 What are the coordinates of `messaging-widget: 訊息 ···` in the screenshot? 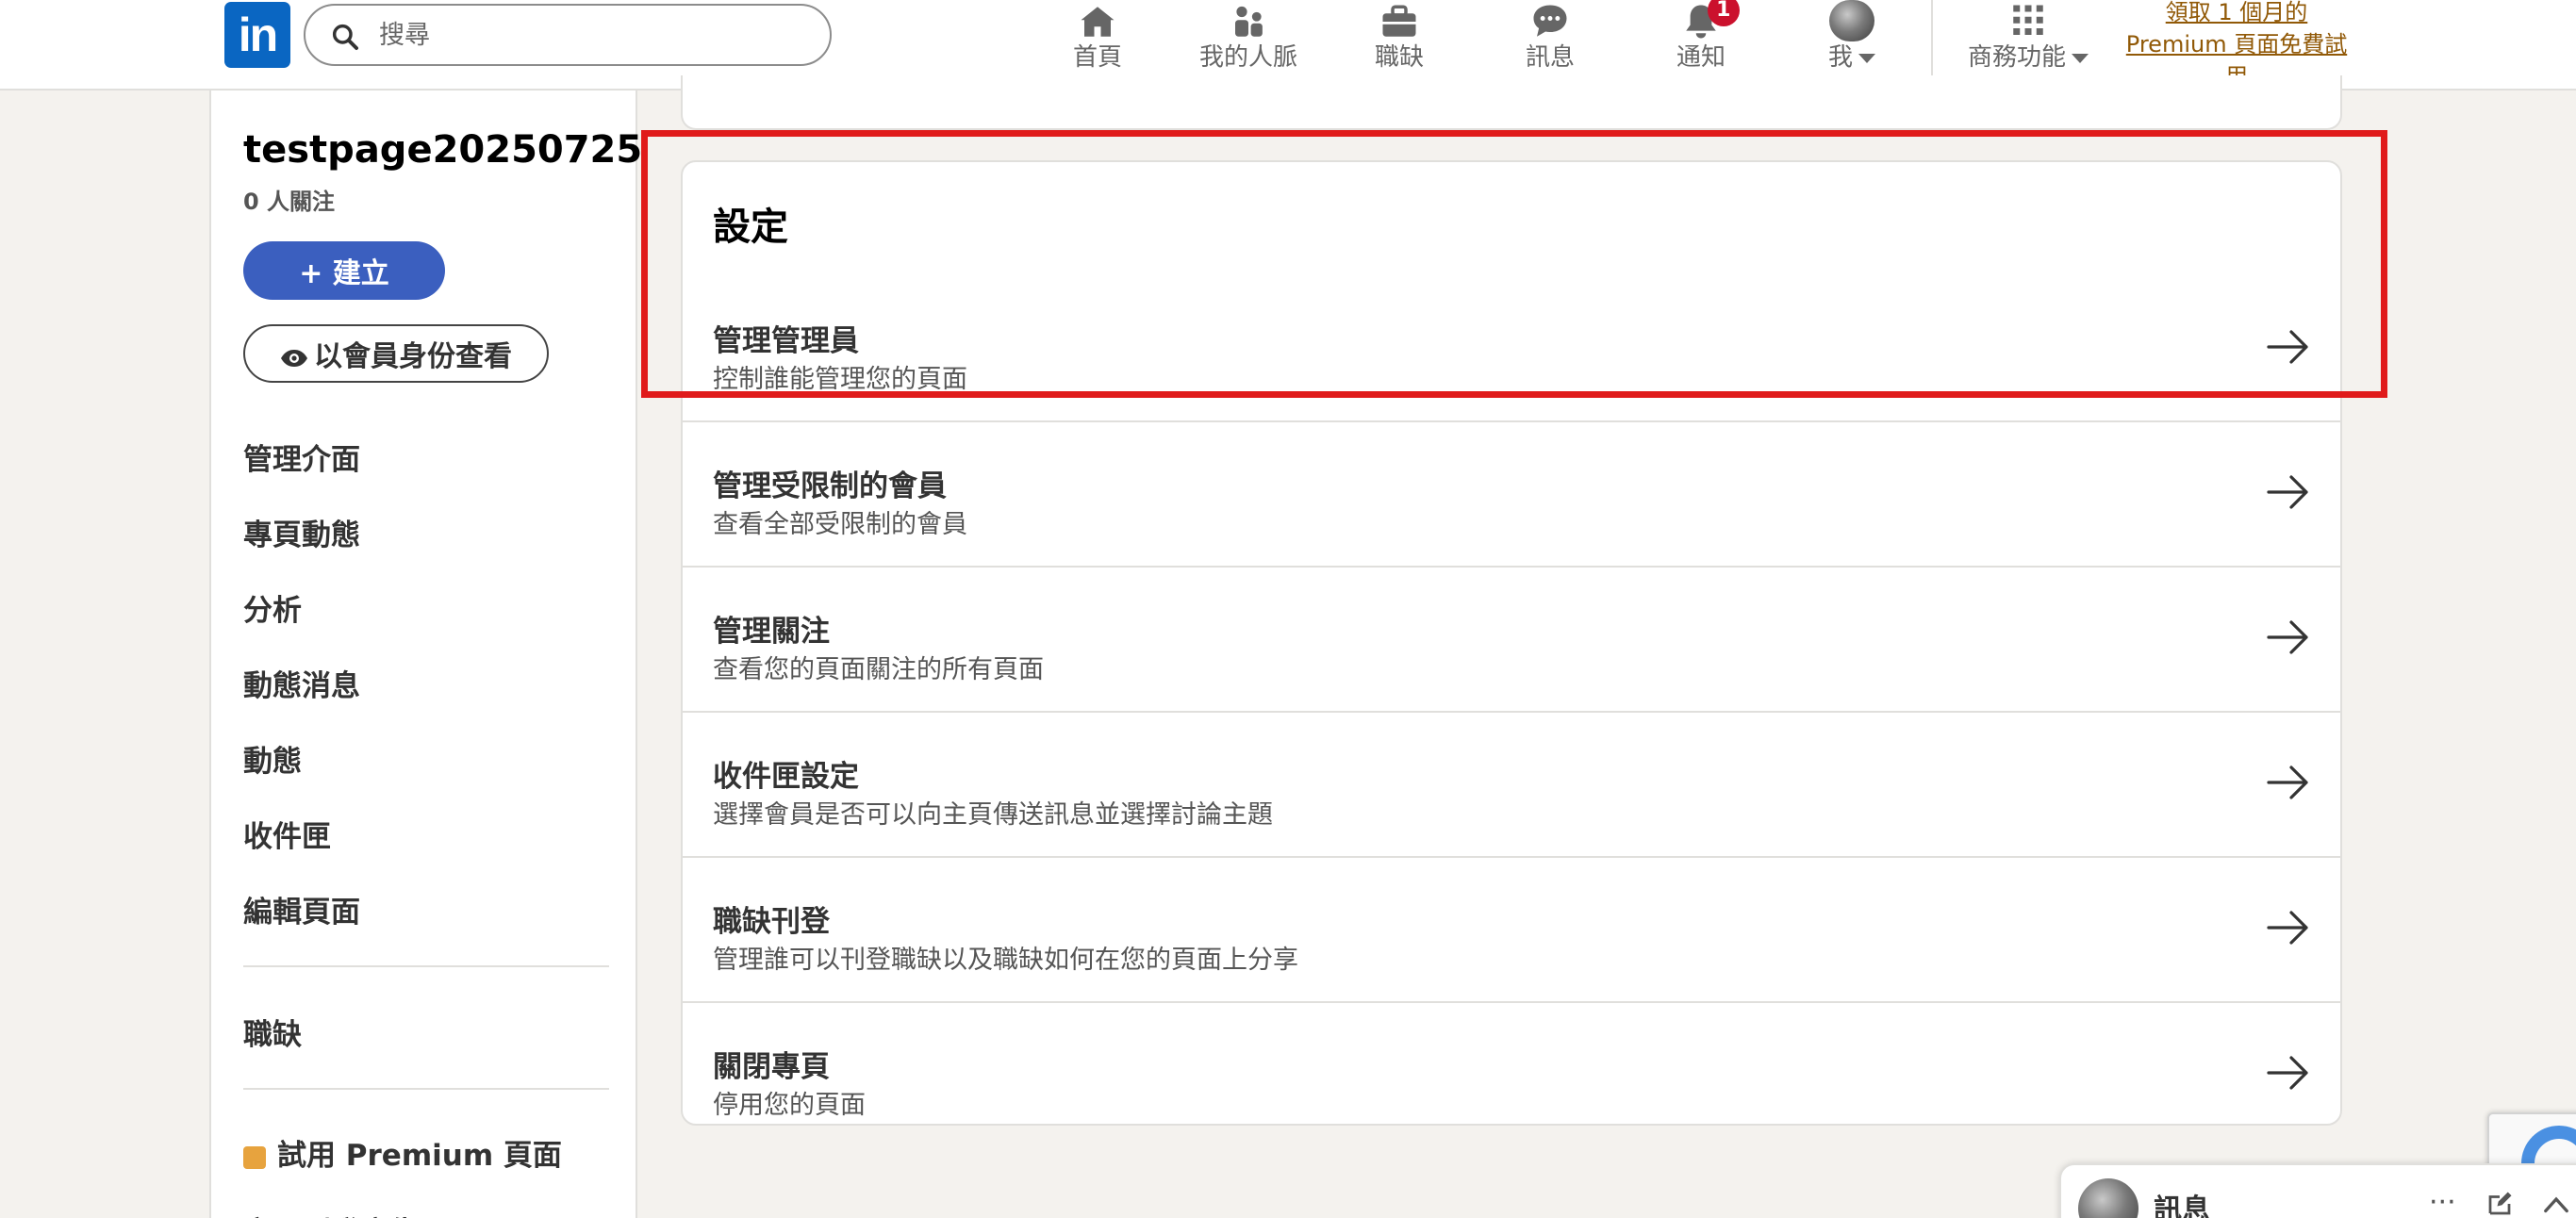 It's located at (2317, 1190).